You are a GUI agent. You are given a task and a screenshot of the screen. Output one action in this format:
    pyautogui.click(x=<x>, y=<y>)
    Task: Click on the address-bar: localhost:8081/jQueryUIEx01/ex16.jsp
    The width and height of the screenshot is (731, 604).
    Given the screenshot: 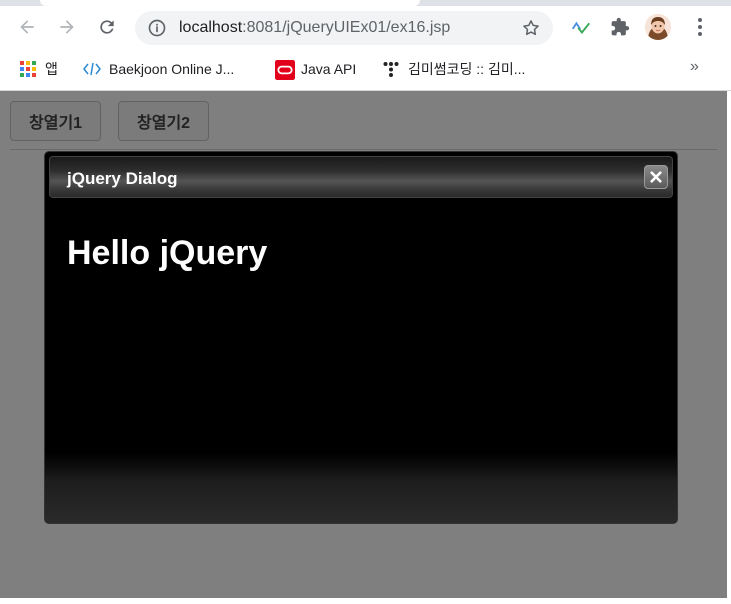 What is the action you would take?
    pyautogui.click(x=344, y=28)
    